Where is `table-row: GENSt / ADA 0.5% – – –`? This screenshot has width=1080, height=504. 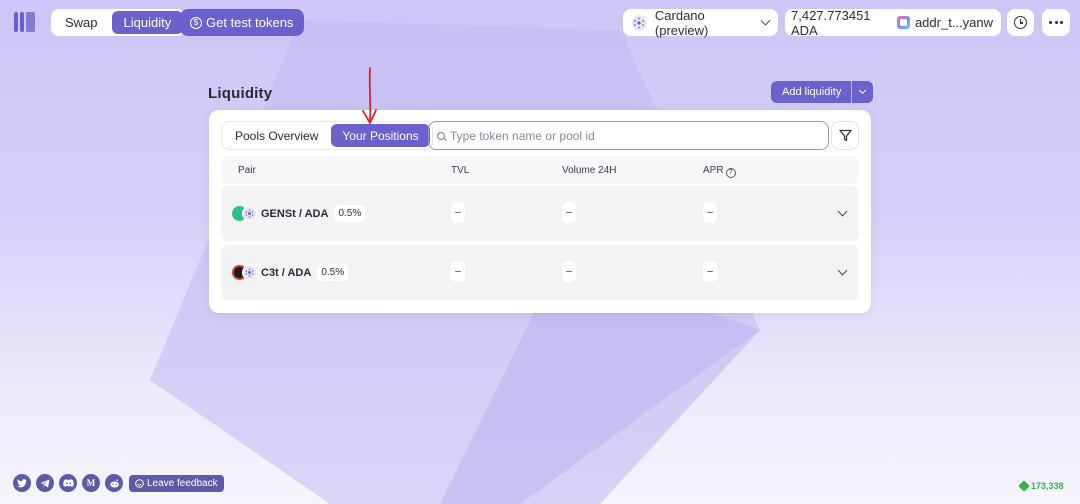 table-row: GENSt / ADA 0.5% – – – is located at coordinates (540, 213).